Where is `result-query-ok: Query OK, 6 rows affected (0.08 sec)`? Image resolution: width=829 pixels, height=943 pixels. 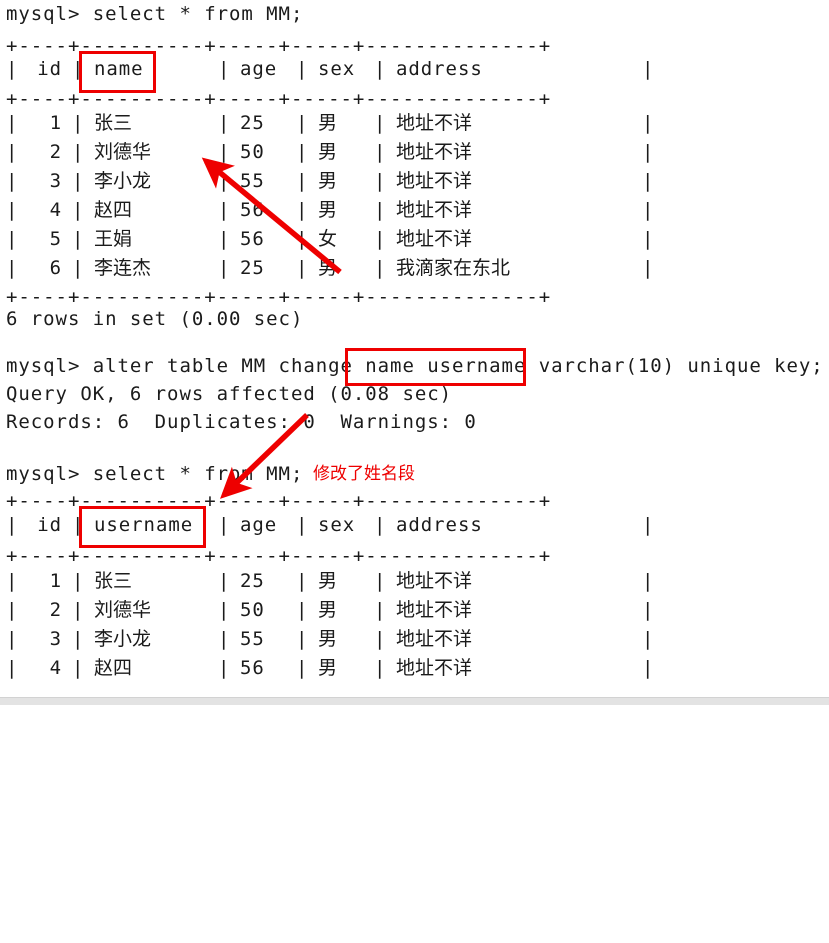
result-query-ok: Query OK, 6 rows affected (0.08 sec) is located at coordinates (229, 394).